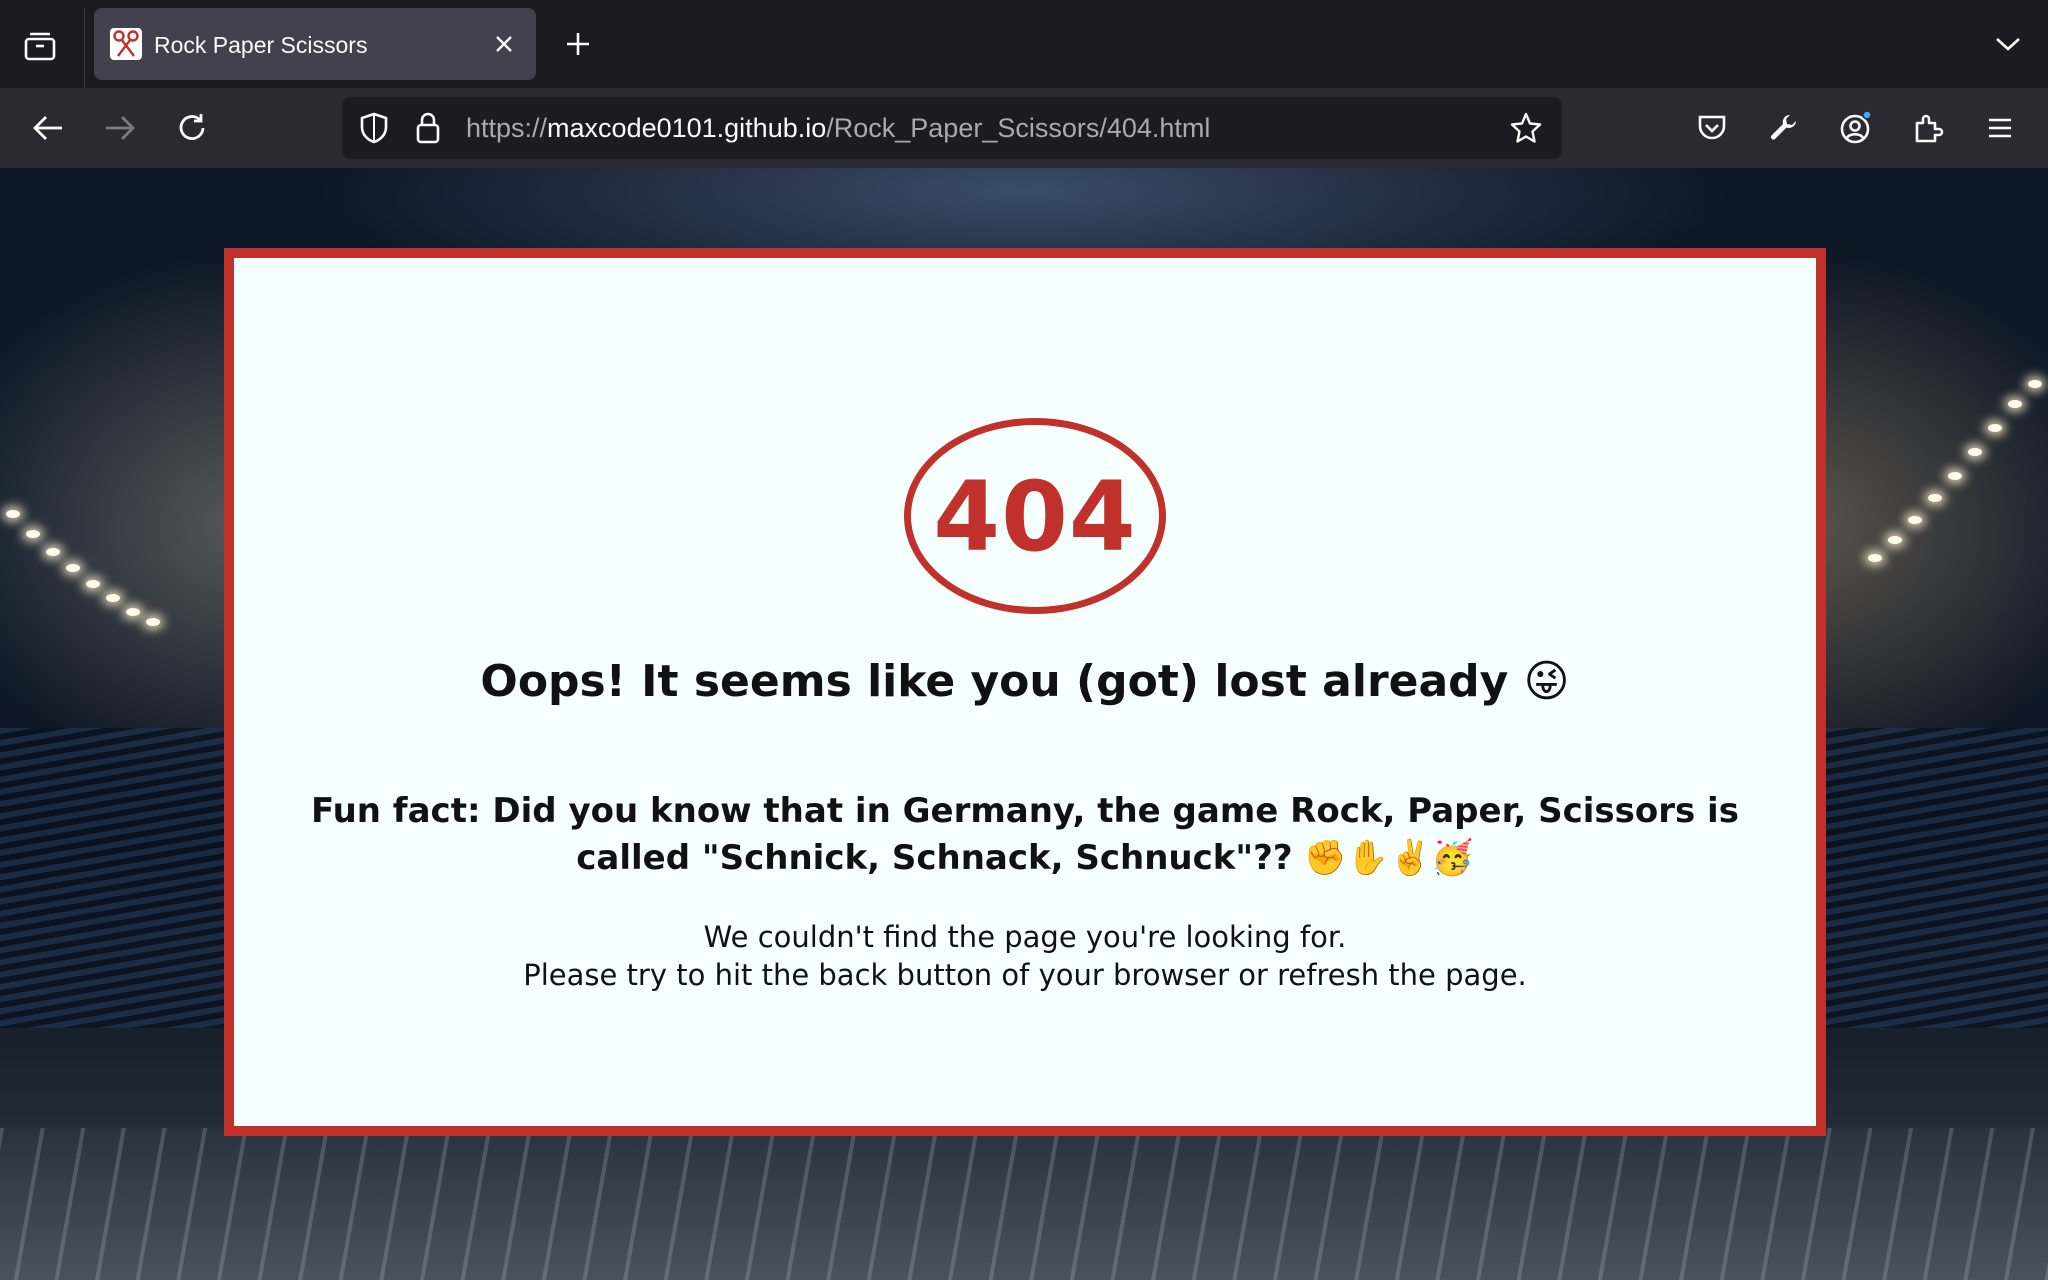 The height and width of the screenshot is (1280, 2048). What do you see at coordinates (507, 128) in the screenshot?
I see `url-scheme: https://` at bounding box center [507, 128].